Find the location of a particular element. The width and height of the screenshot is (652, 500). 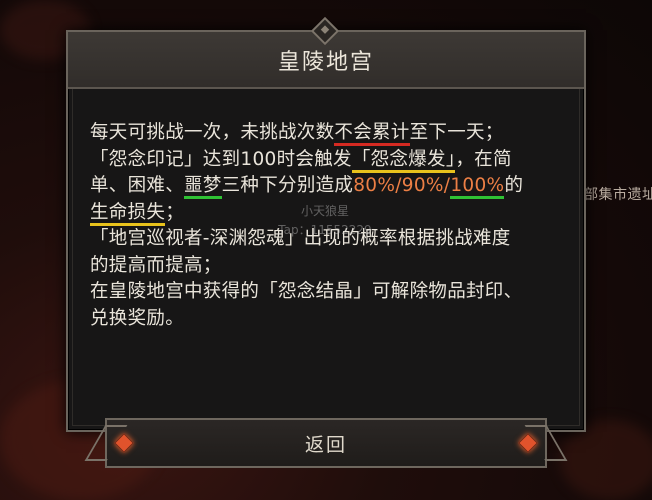

text-segment: 的 is located at coordinates (514, 185).